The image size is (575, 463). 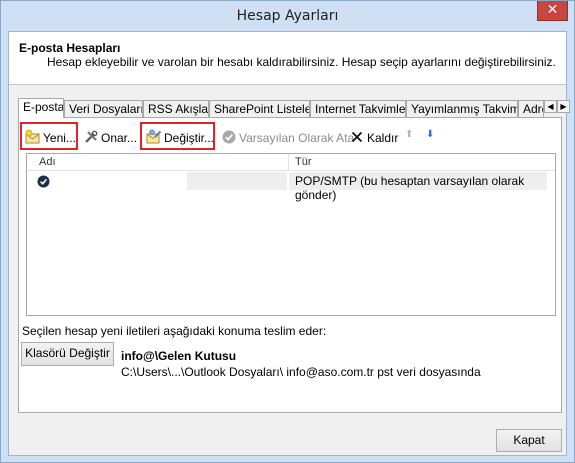 What do you see at coordinates (358, 108) in the screenshot?
I see `tab-internet-calendars: Internet Takvimleri` at bounding box center [358, 108].